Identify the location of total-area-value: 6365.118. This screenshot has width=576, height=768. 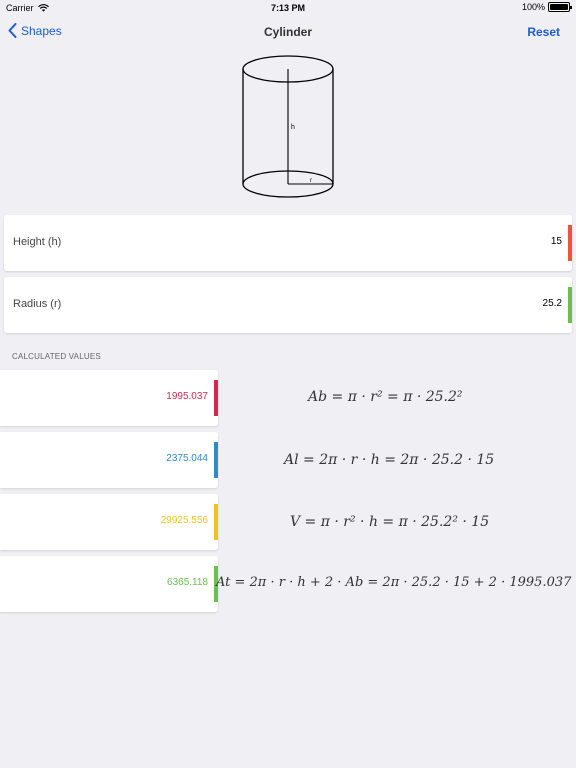
(187, 582).